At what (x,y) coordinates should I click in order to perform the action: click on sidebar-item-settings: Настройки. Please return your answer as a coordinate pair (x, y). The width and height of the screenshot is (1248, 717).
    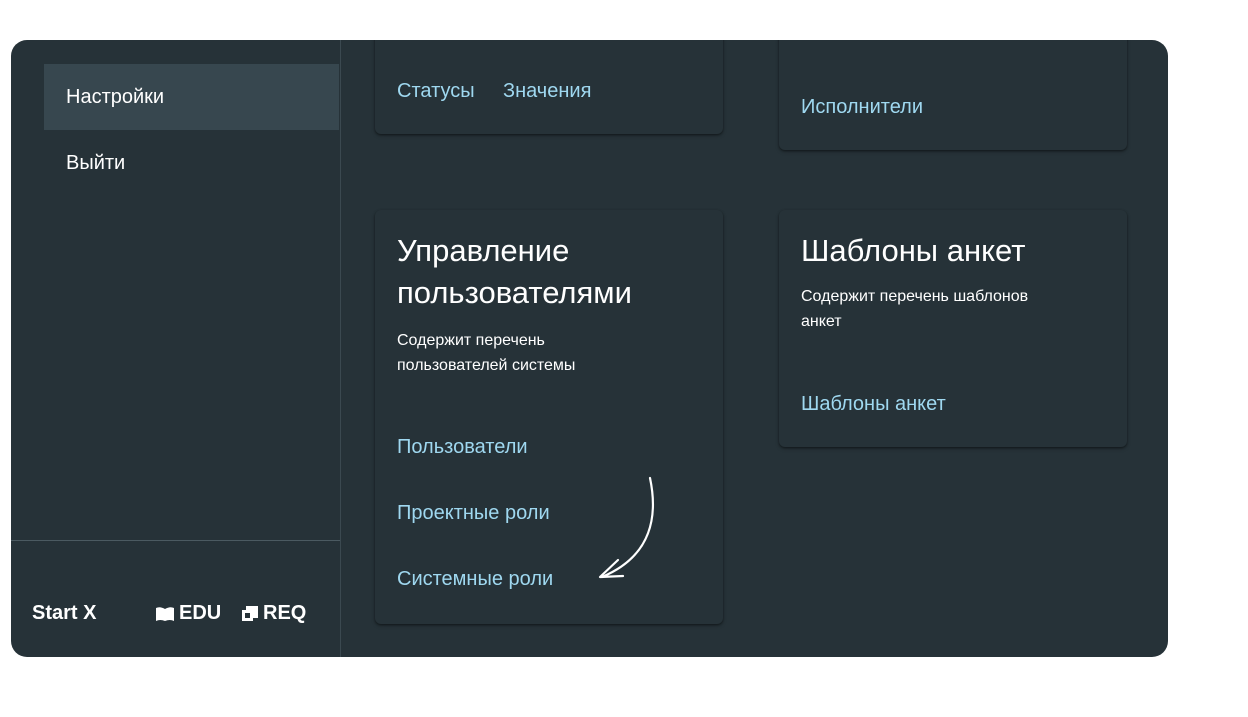
    Looking at the image, I should click on (191, 97).